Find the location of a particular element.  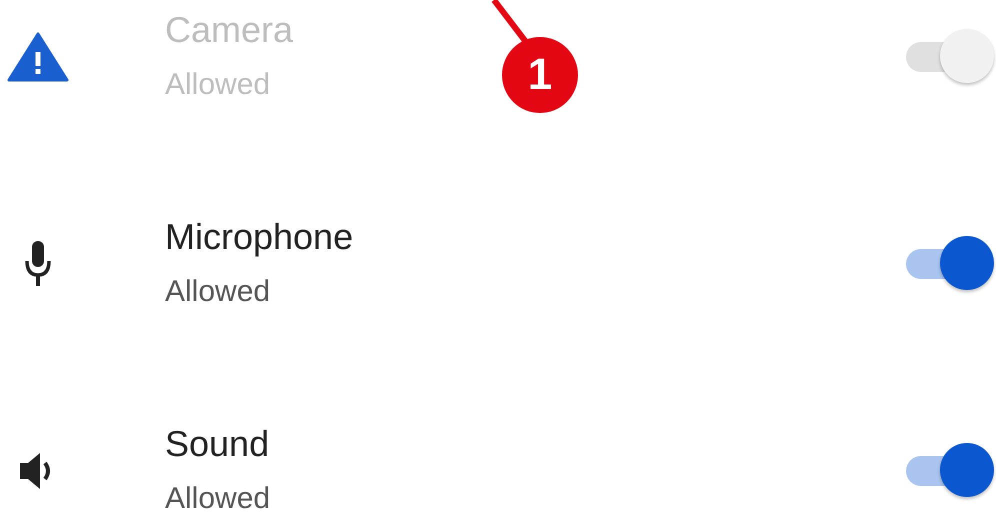

permission-title: Camera is located at coordinates (229, 30).